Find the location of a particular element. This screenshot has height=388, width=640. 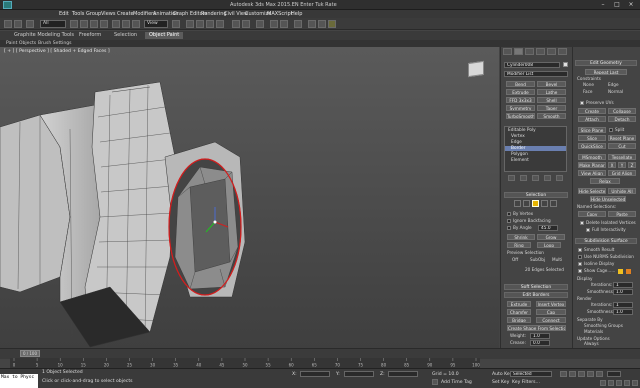

tab-selection: Selection is located at coordinates (125, 35).